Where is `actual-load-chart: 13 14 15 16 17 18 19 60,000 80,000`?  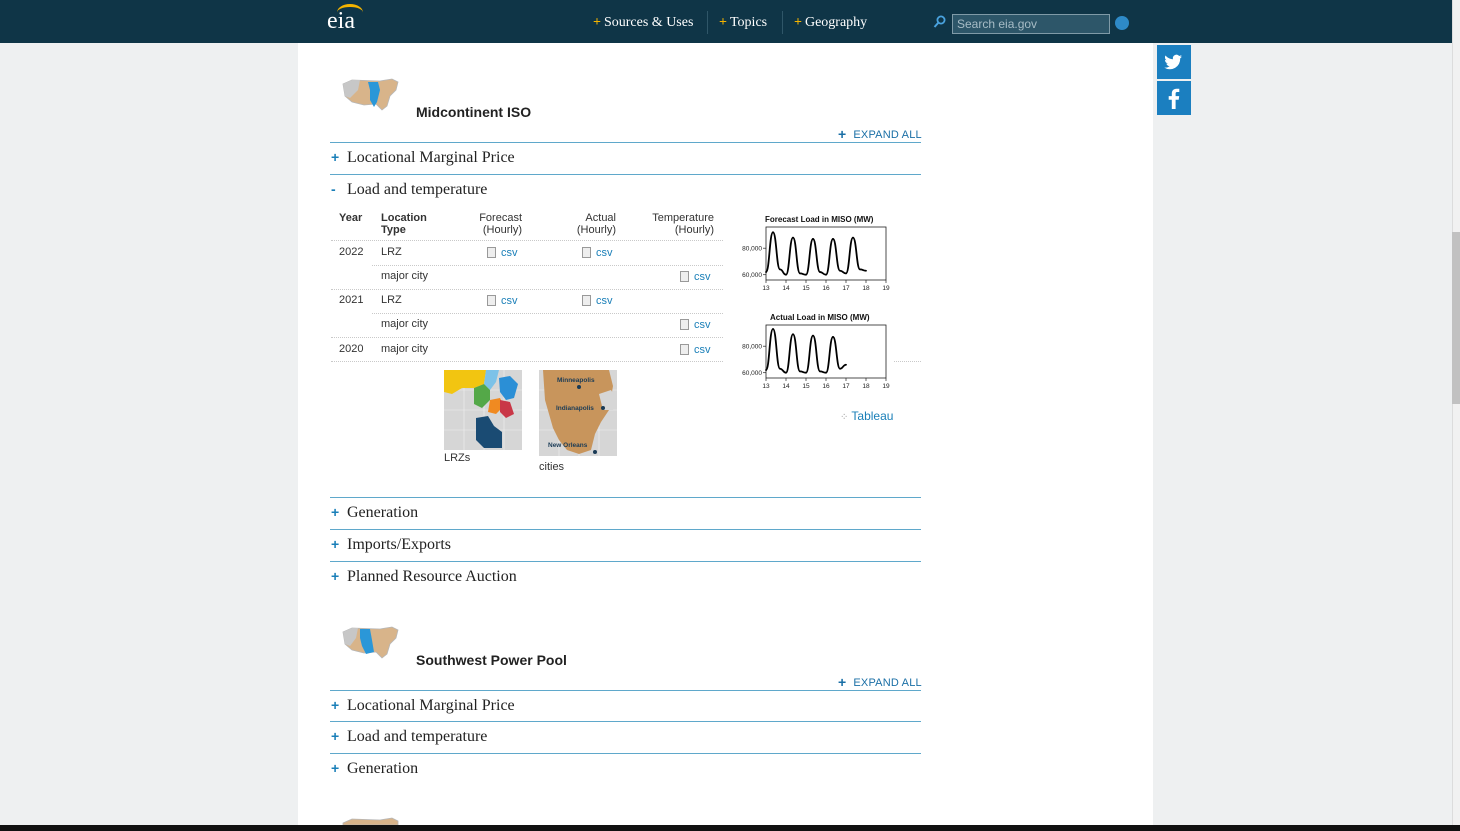
actual-load-chart: 13 14 15 16 17 18 19 60,000 80,000 is located at coordinates (814, 358).